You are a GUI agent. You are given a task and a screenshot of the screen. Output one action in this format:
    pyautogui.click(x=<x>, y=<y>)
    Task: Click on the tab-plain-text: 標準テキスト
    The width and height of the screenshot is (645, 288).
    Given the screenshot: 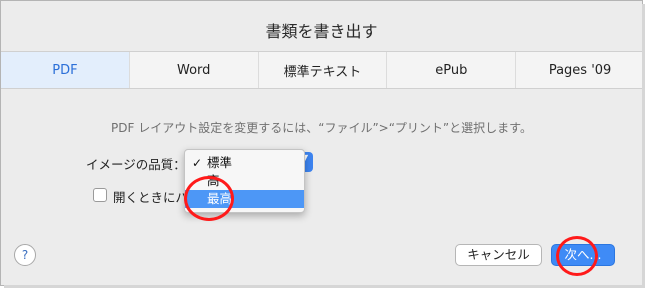 What is the action you would take?
    pyautogui.click(x=322, y=70)
    